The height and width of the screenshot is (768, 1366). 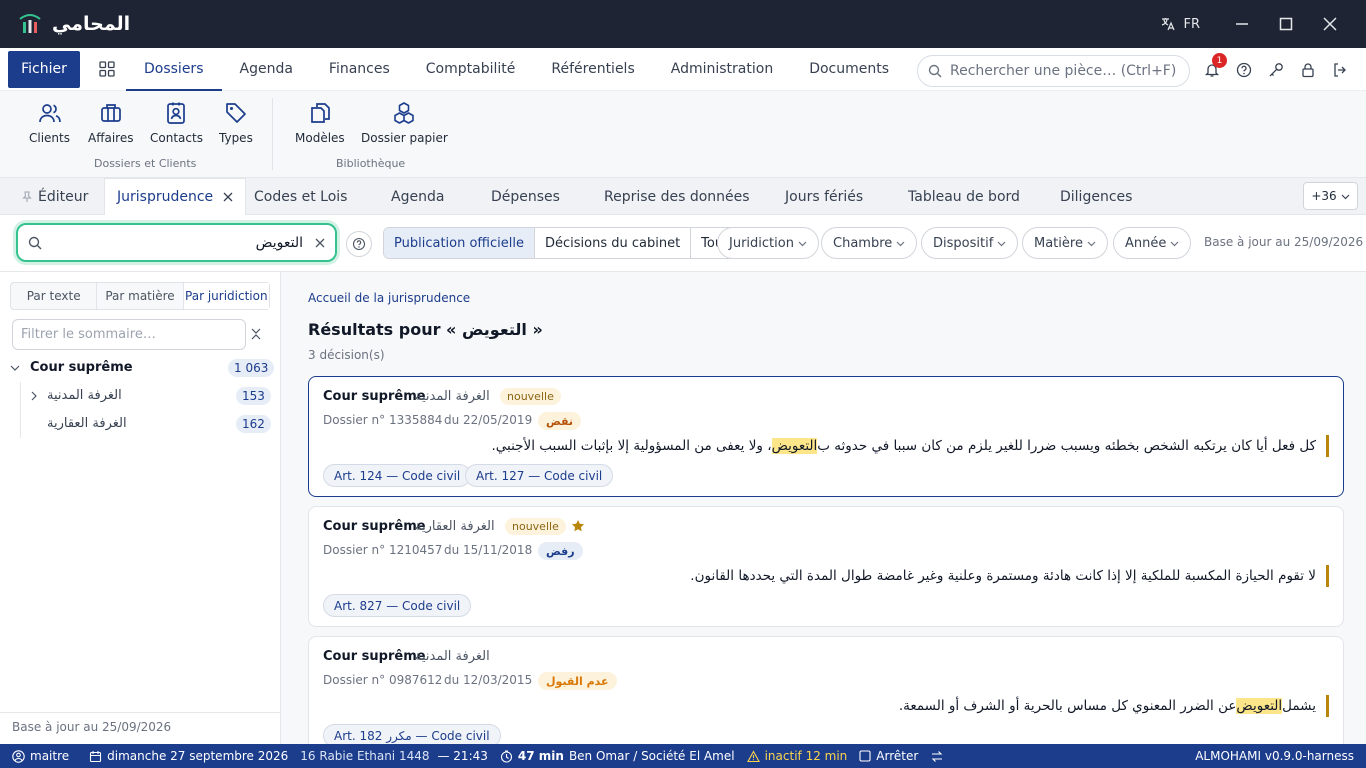 What do you see at coordinates (592, 69) in the screenshot?
I see `menu-referentiels: Référentiels` at bounding box center [592, 69].